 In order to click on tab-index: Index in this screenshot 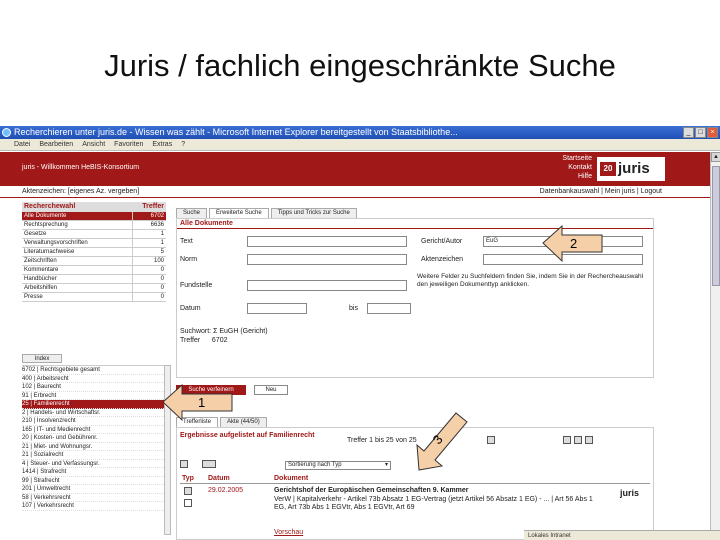, I will do `click(42, 358)`.